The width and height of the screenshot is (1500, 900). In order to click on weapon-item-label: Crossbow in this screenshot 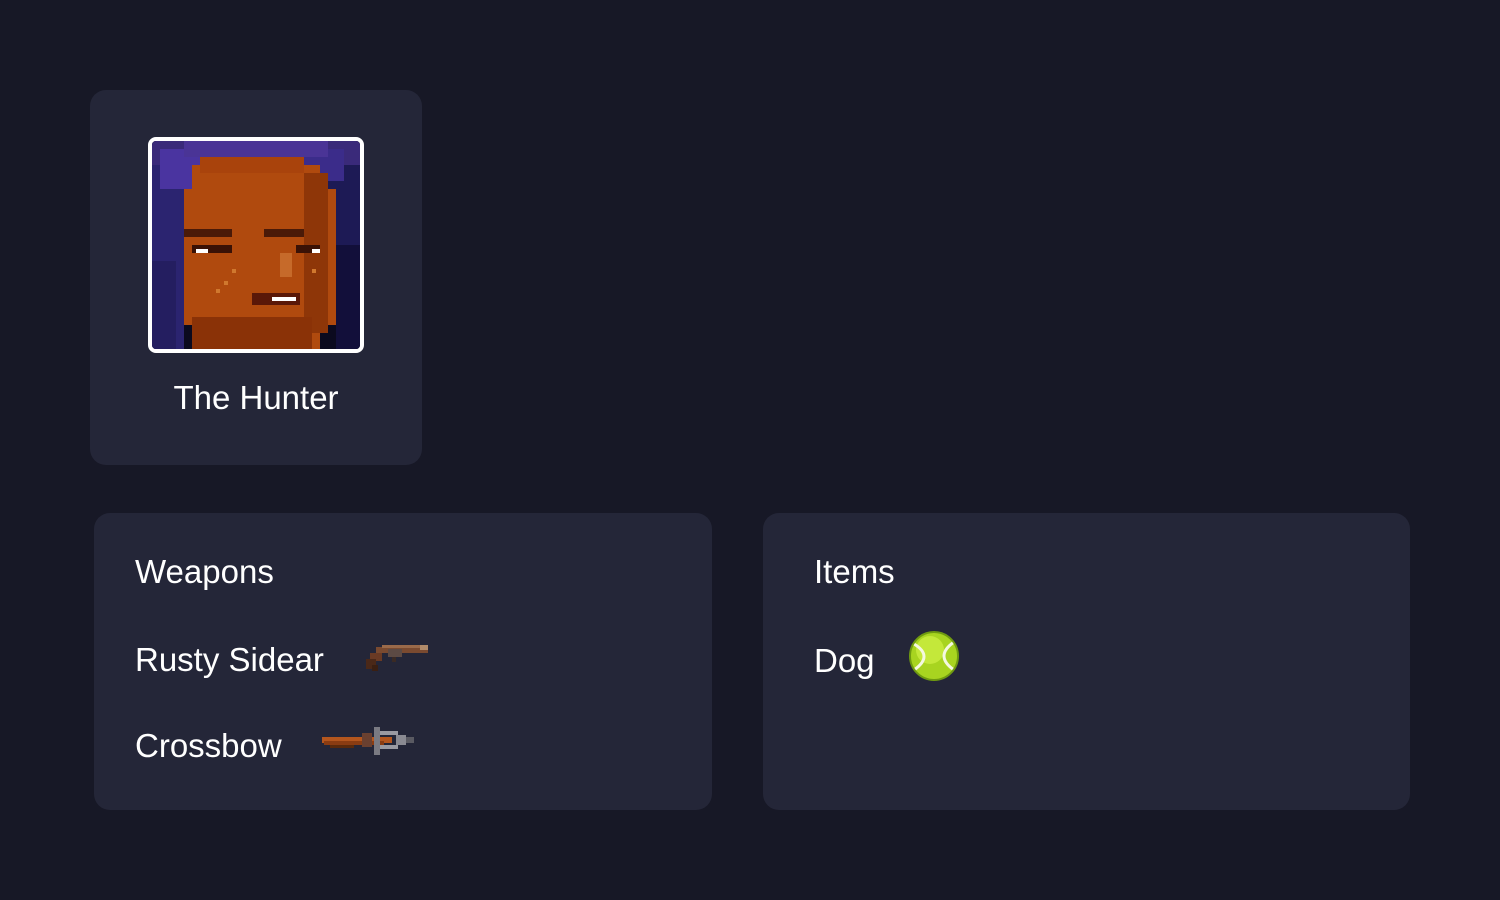, I will do `click(208, 745)`.